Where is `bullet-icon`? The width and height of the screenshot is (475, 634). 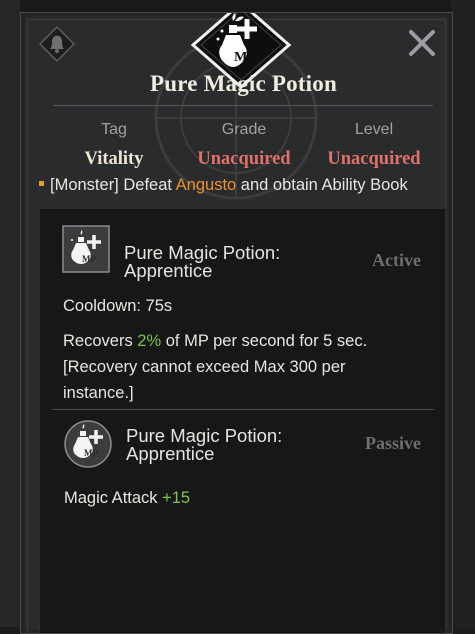
bullet-icon is located at coordinates (41, 184).